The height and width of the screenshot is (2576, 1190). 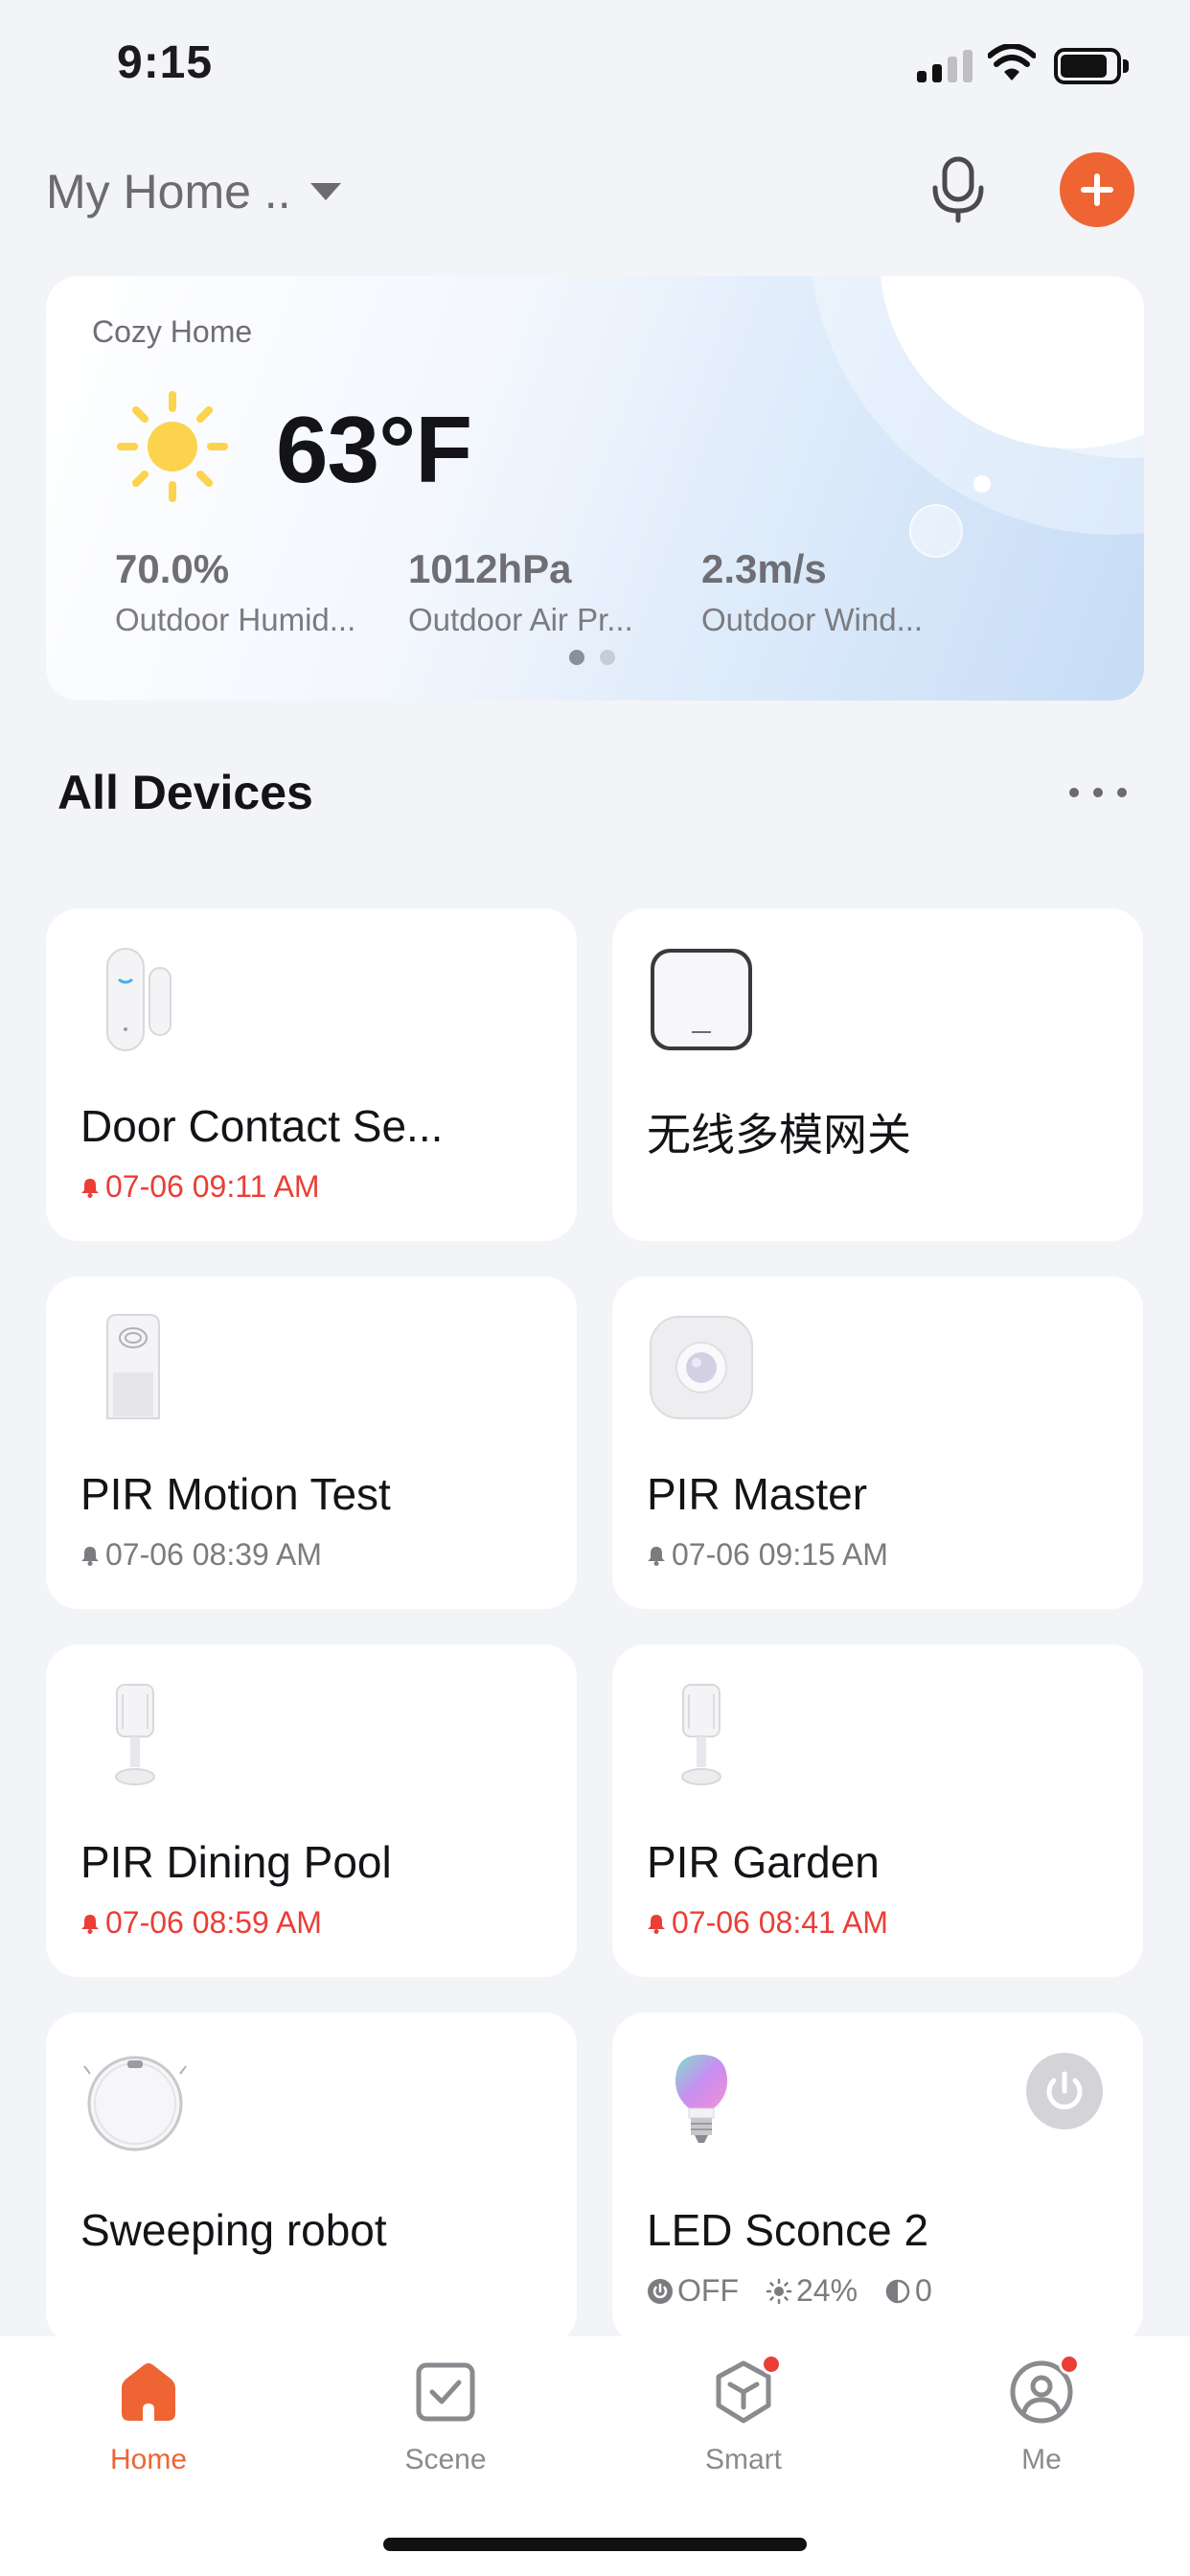 What do you see at coordinates (168, 191) in the screenshot?
I see `home-name: My Home ..` at bounding box center [168, 191].